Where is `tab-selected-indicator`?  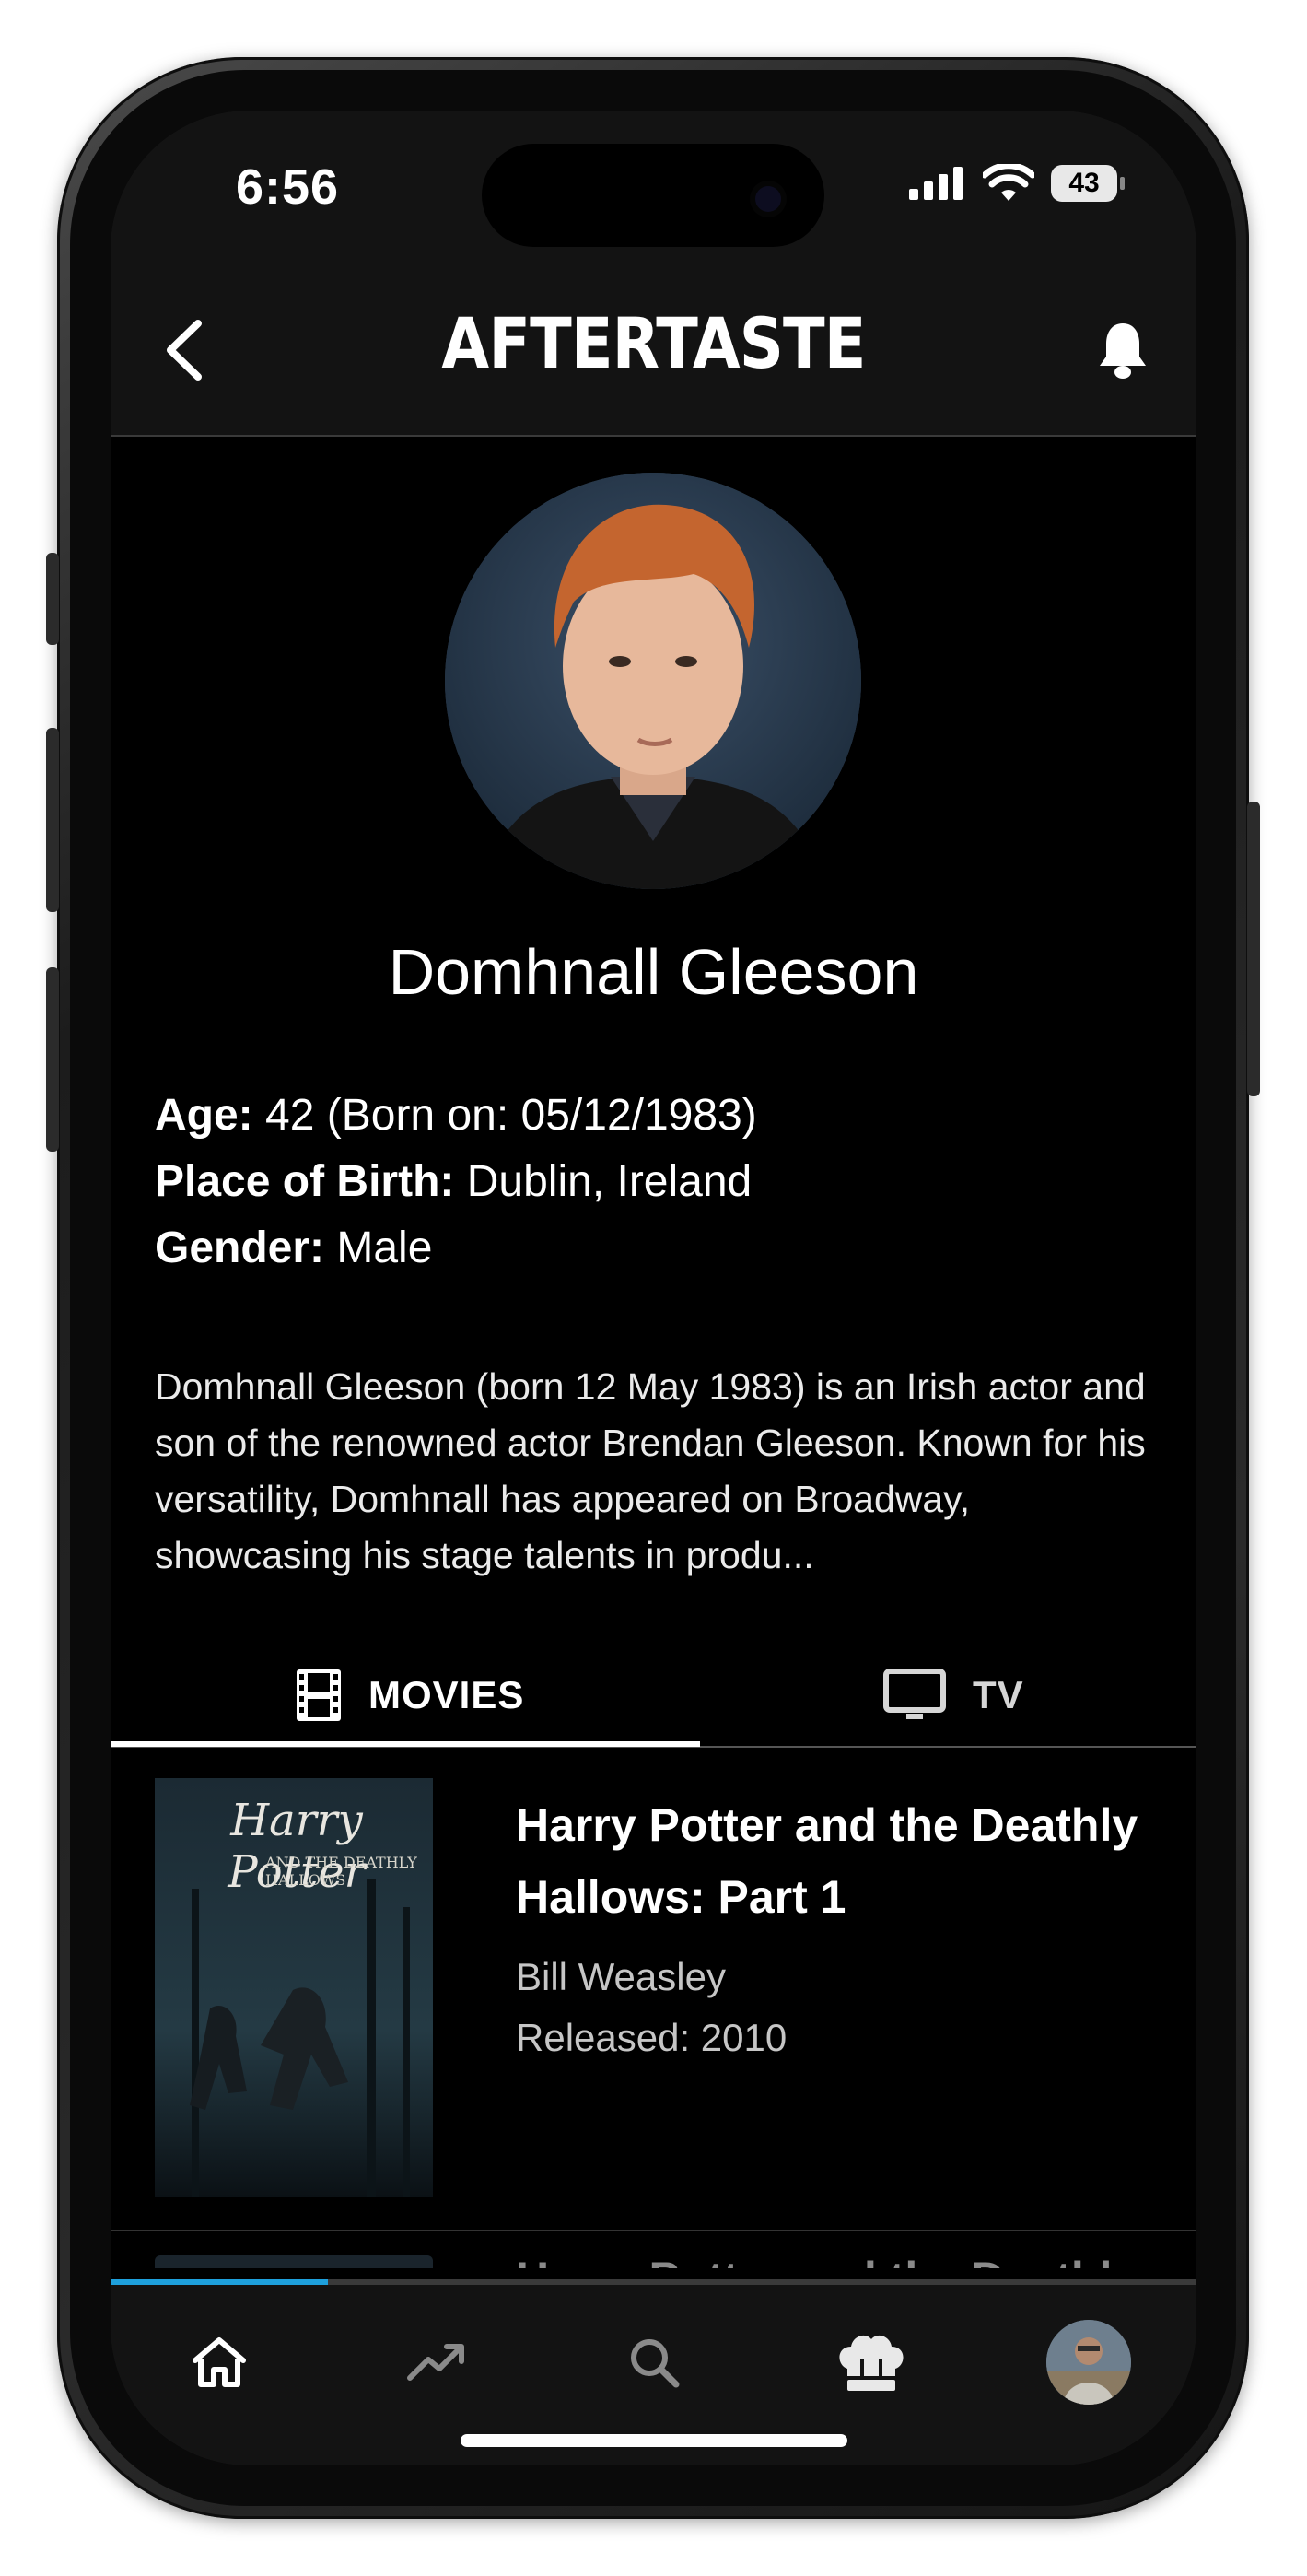 tab-selected-indicator is located at coordinates (406, 1744).